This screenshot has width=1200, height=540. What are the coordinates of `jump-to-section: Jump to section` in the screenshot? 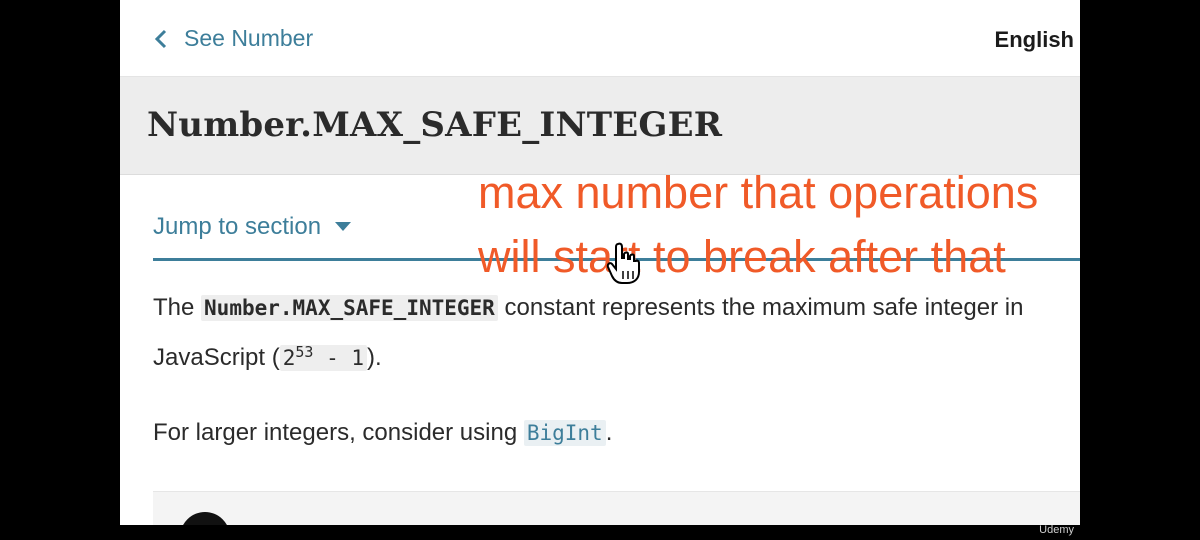 It's located at (252, 227).